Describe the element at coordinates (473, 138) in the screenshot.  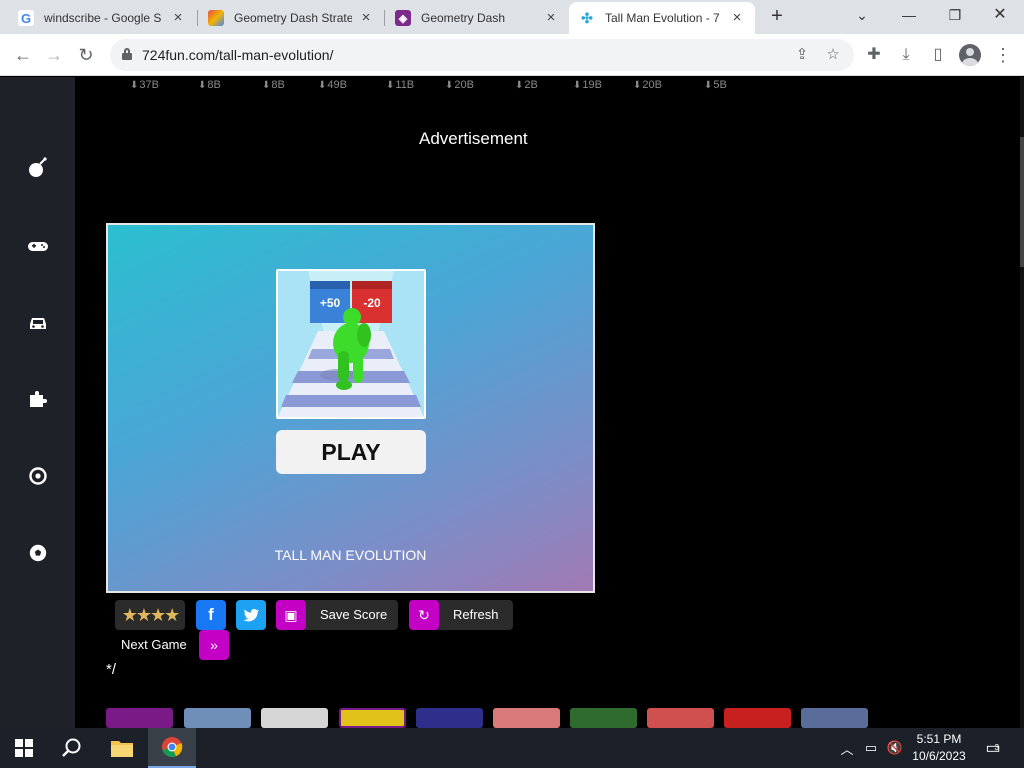
I see `advertisement-label: Advertisement` at that location.